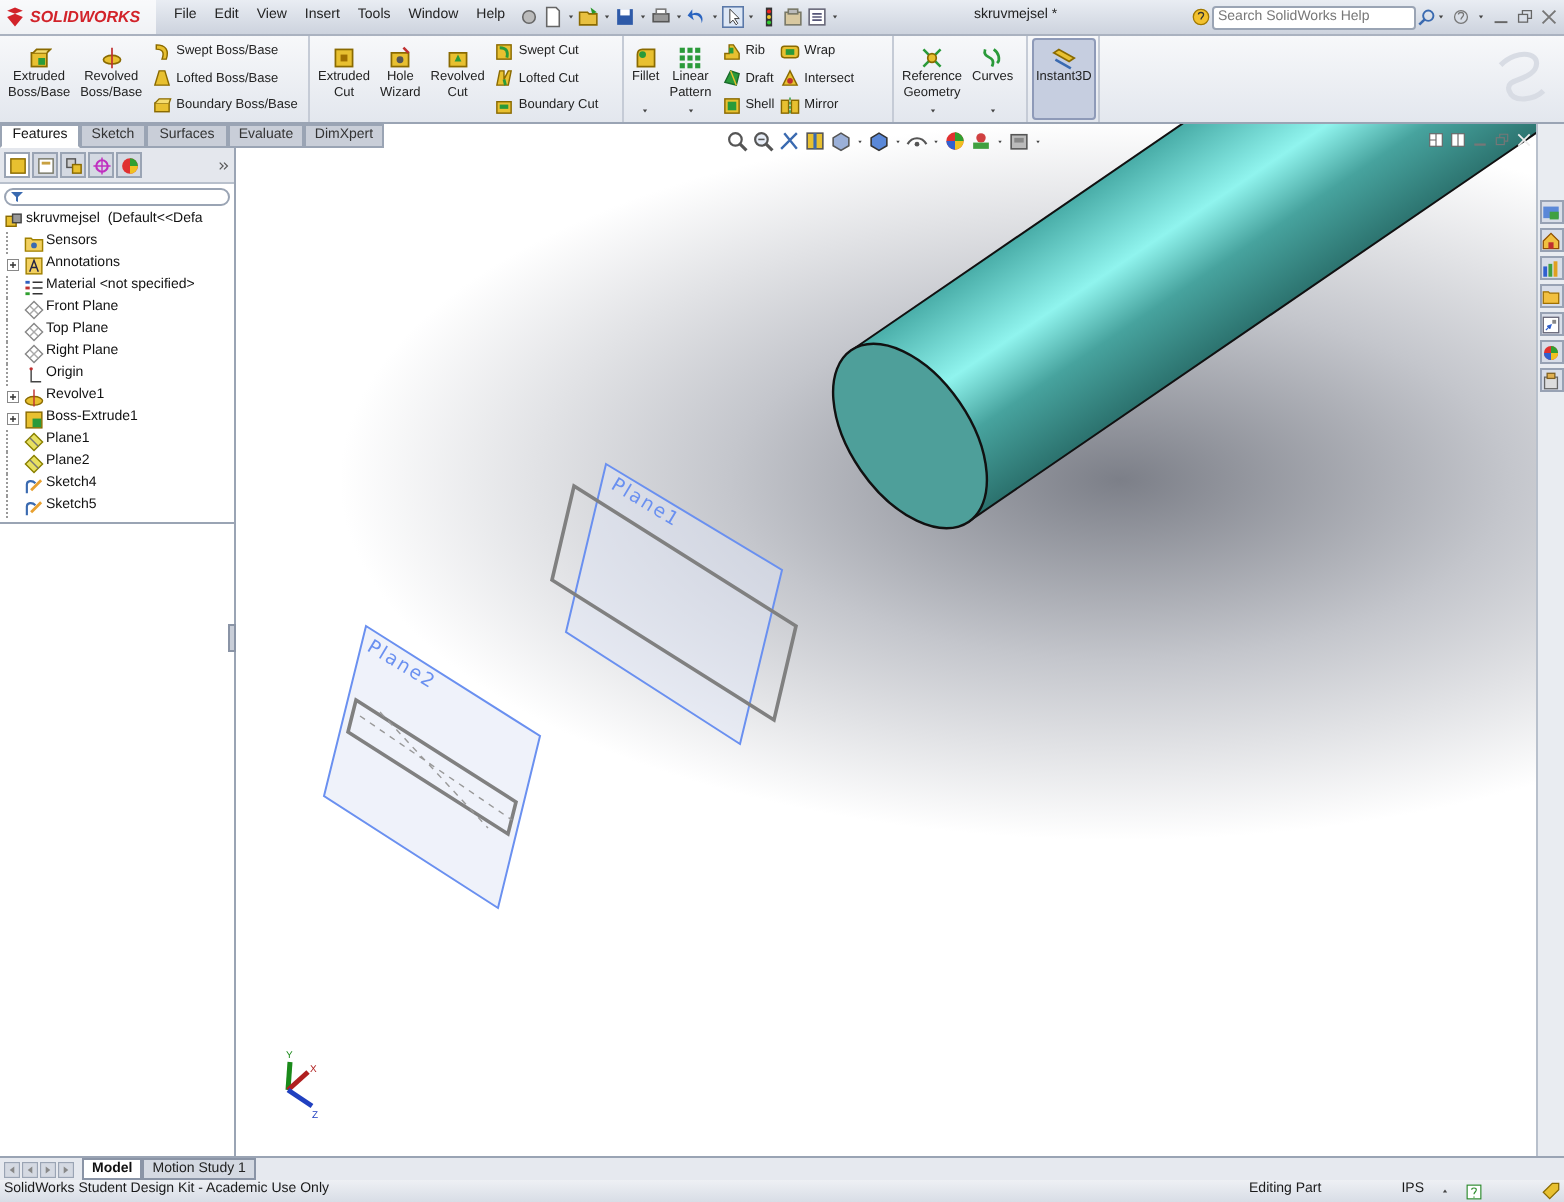 Image resolution: width=1564 pixels, height=1202 pixels. Describe the element at coordinates (162, 78) in the screenshot. I see `loft-icon` at that location.